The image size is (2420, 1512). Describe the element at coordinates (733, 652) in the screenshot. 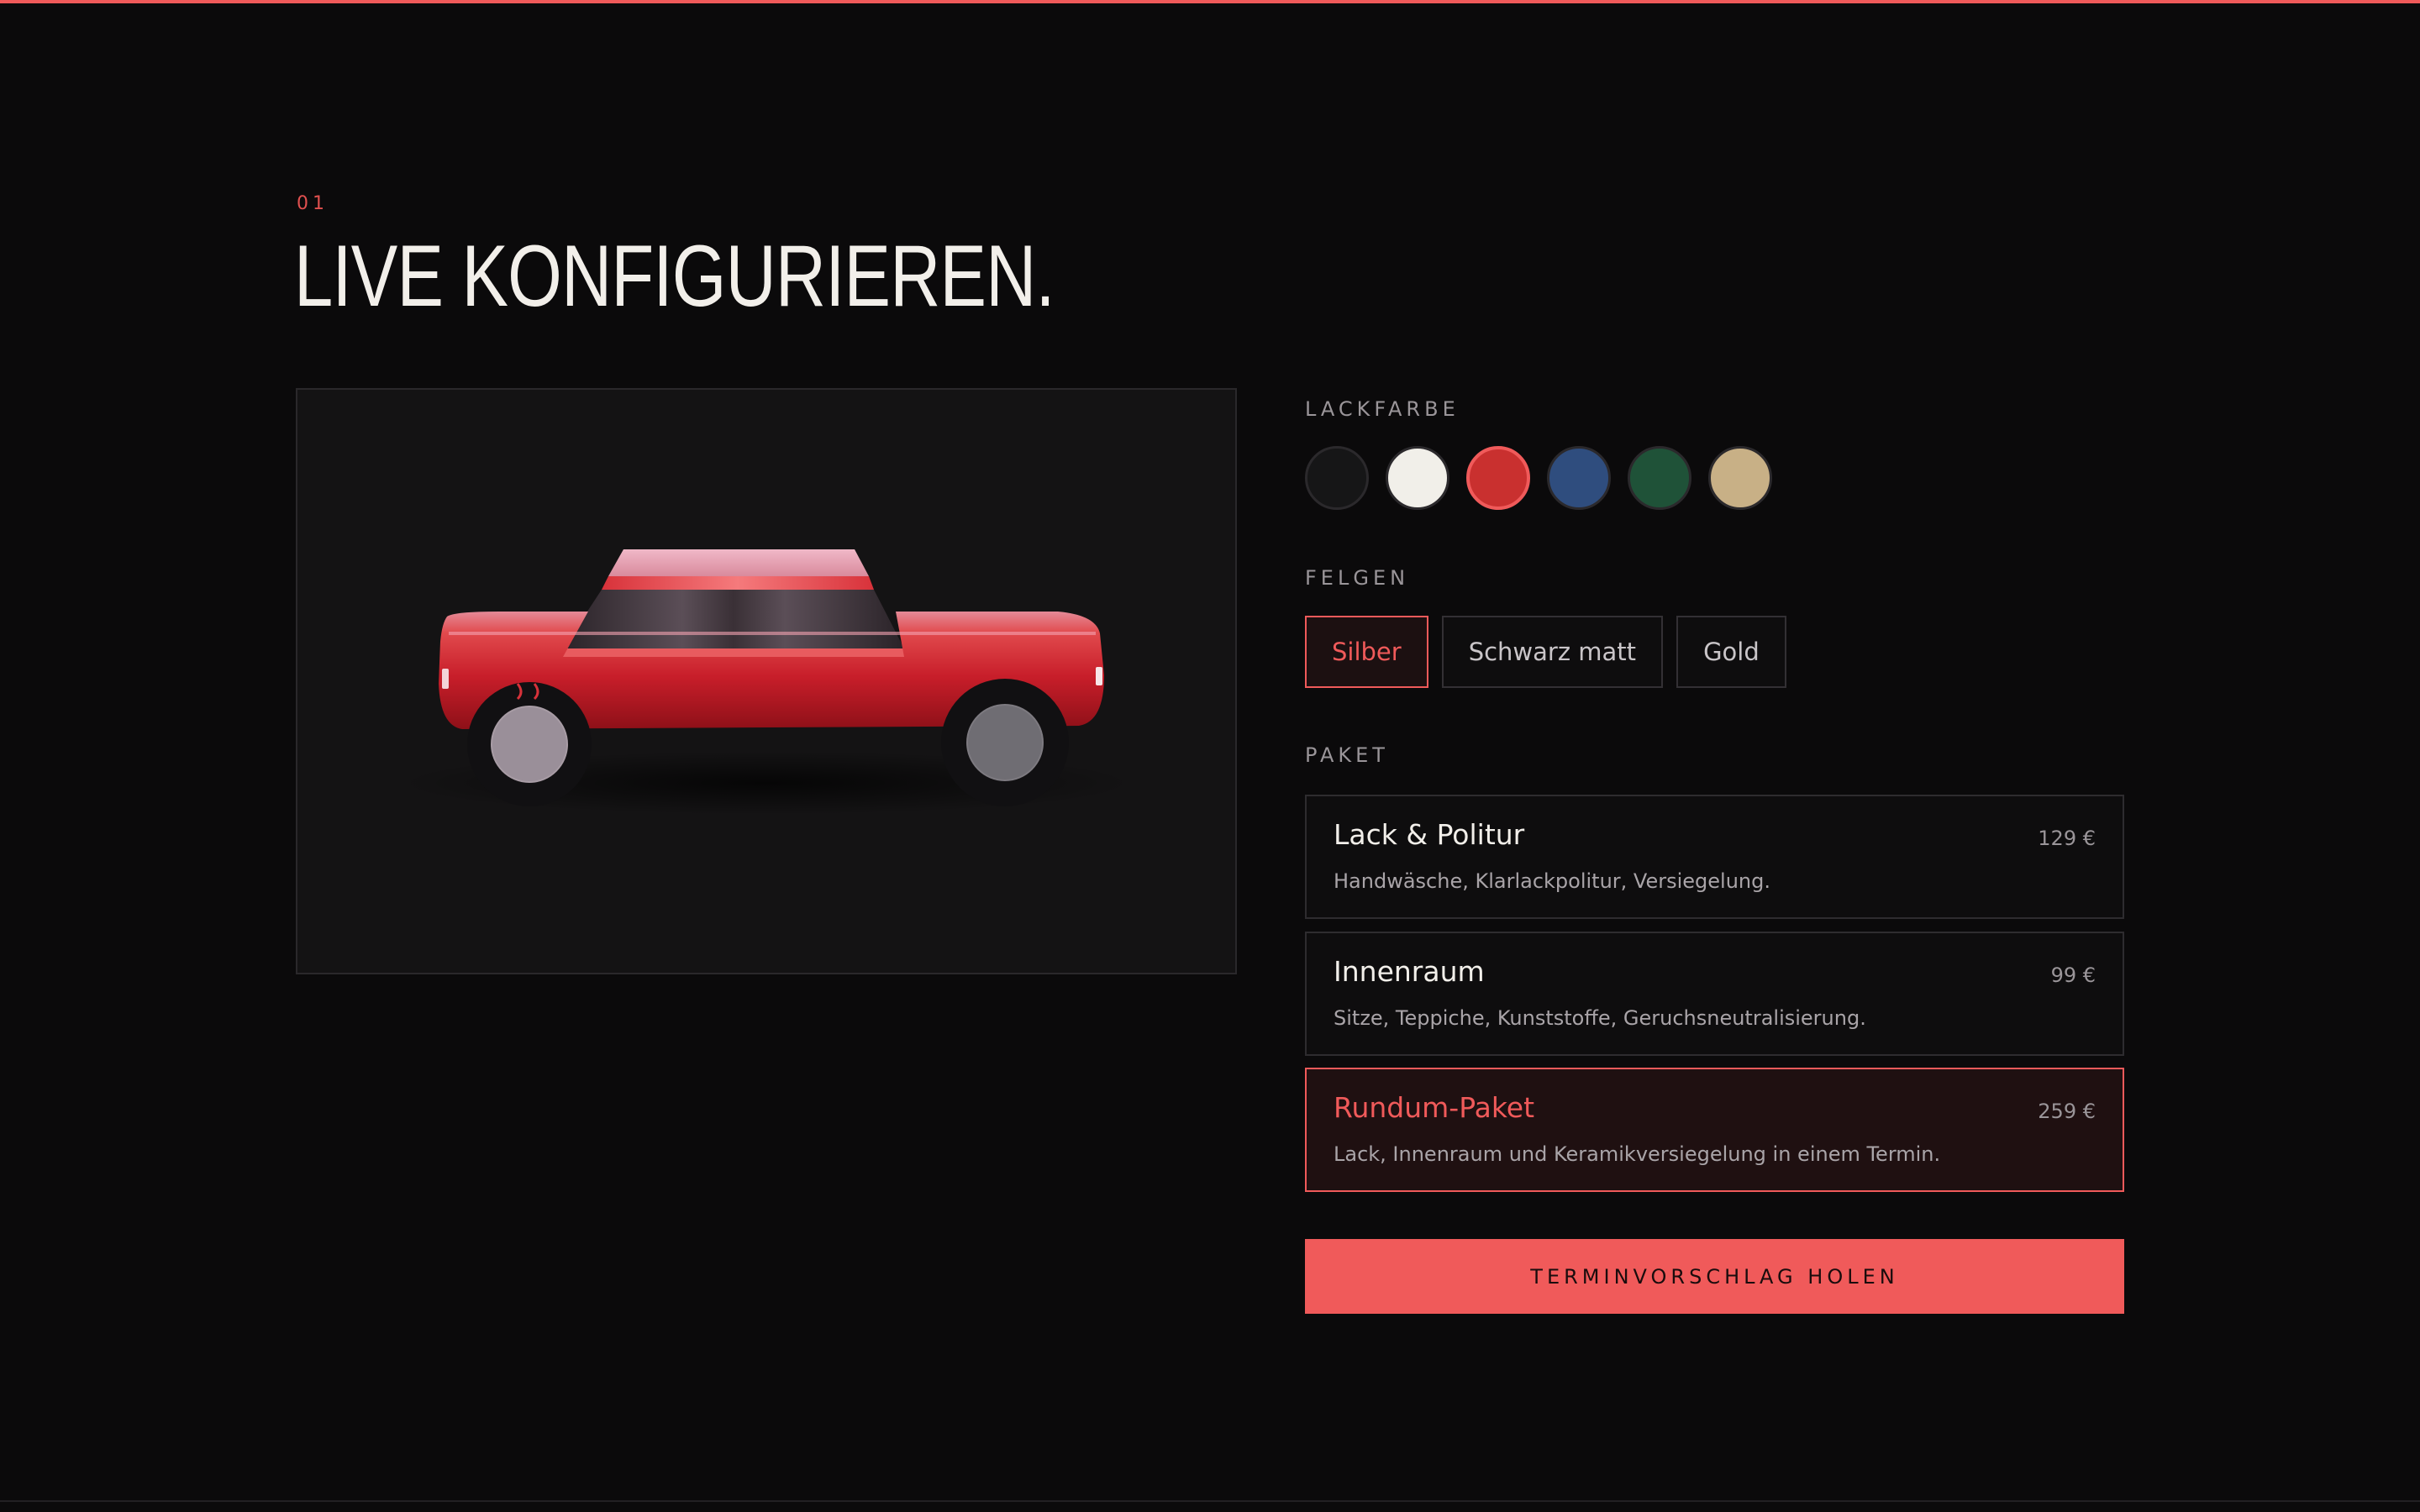

I see `car-beltline` at that location.